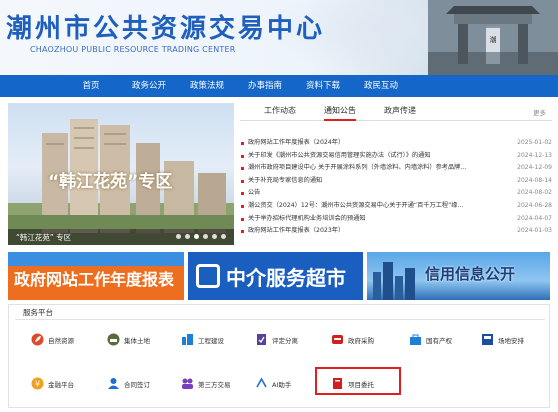 The image size is (558, 412). I want to click on city-skyline-icon, so click(394, 281).